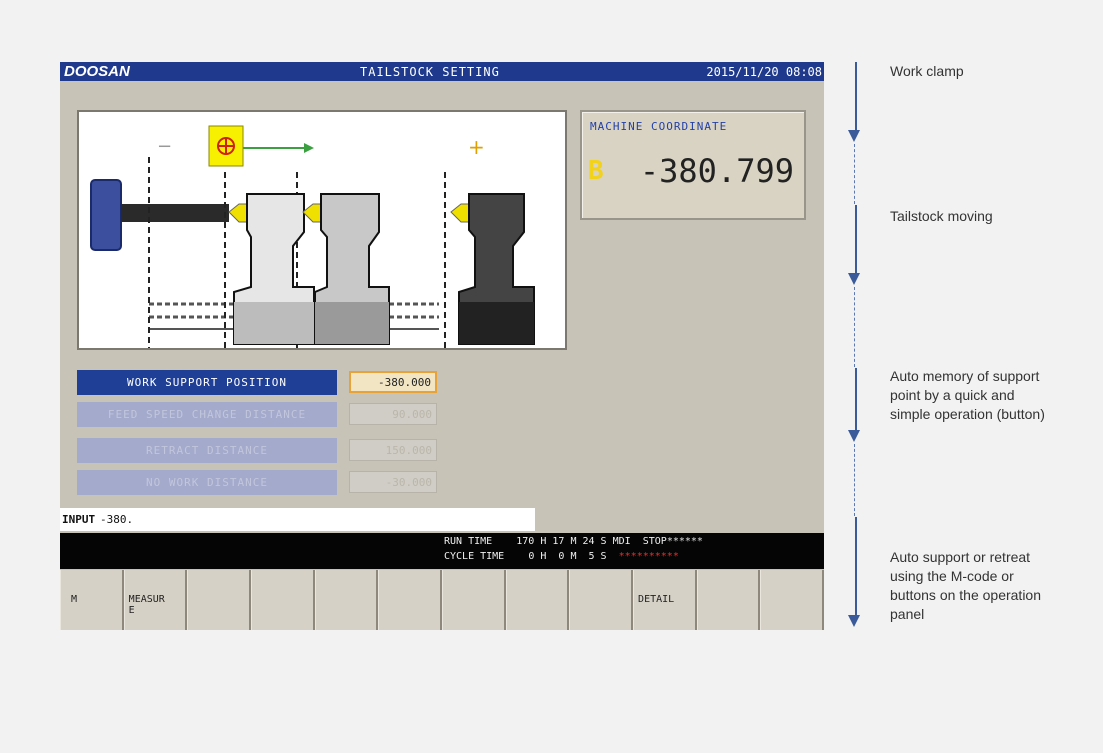 The height and width of the screenshot is (753, 1103). I want to click on param-row-retract-distance: RETRACT DISTANCE 150.000, so click(287, 450).